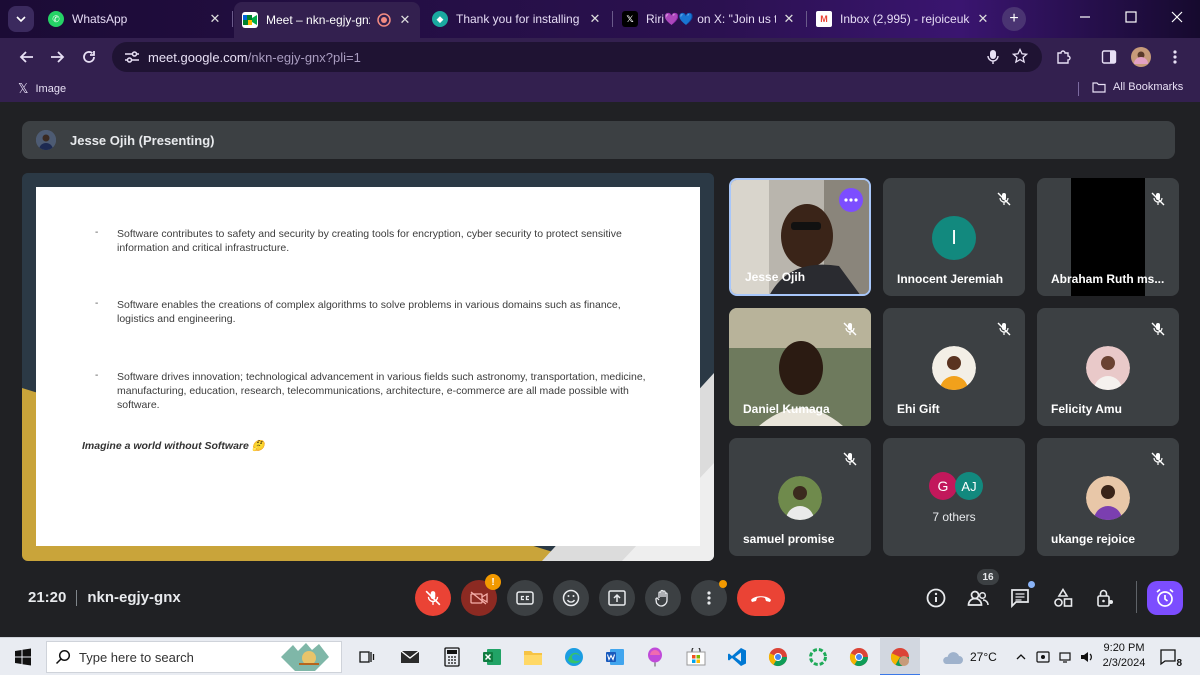 The width and height of the screenshot is (1200, 675). What do you see at coordinates (851, 200) in the screenshot?
I see `participant-options-button` at bounding box center [851, 200].